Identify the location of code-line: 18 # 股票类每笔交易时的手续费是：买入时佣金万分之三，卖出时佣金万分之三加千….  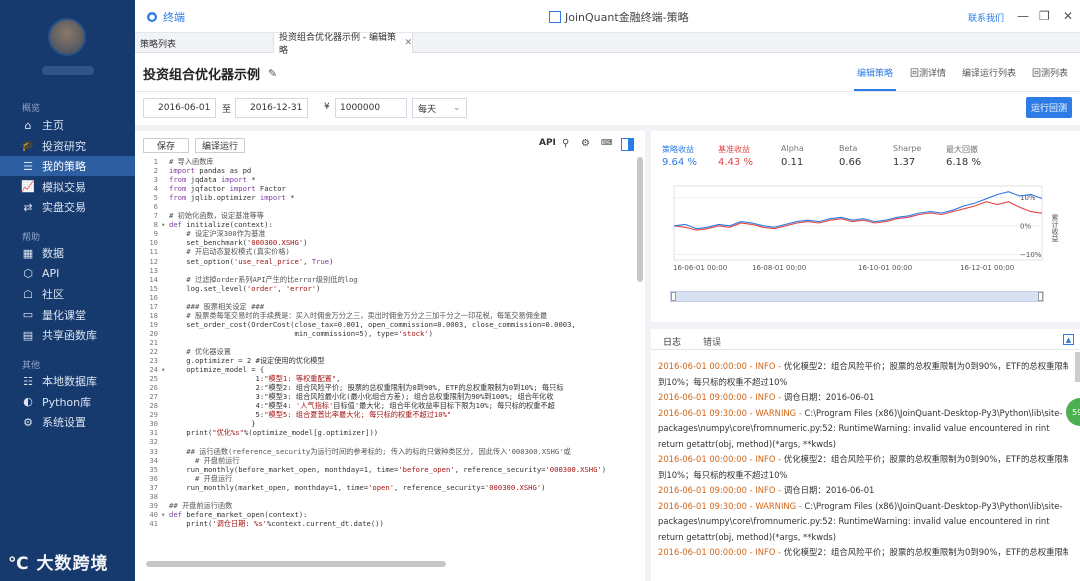
(387, 315).